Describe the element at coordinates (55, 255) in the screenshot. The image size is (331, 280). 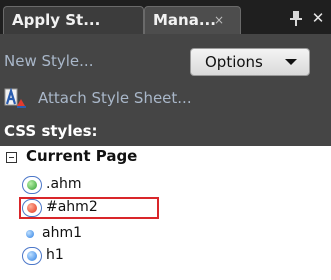
I see `style-item-label: h1` at that location.